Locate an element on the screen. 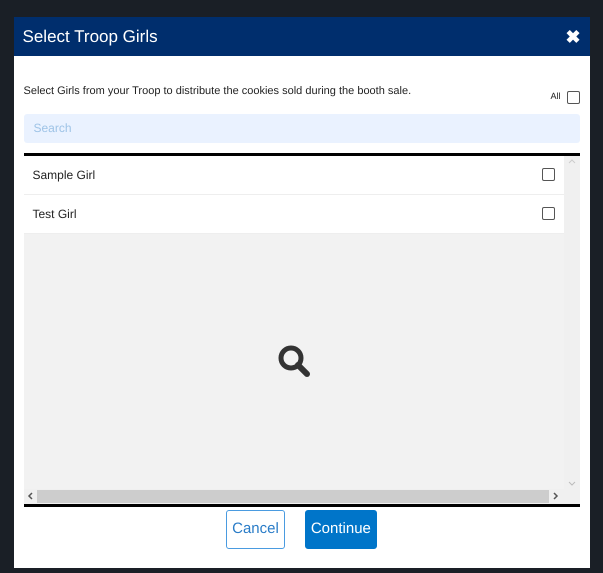 Image resolution: width=603 pixels, height=573 pixels. search-icon is located at coordinates (293, 361).